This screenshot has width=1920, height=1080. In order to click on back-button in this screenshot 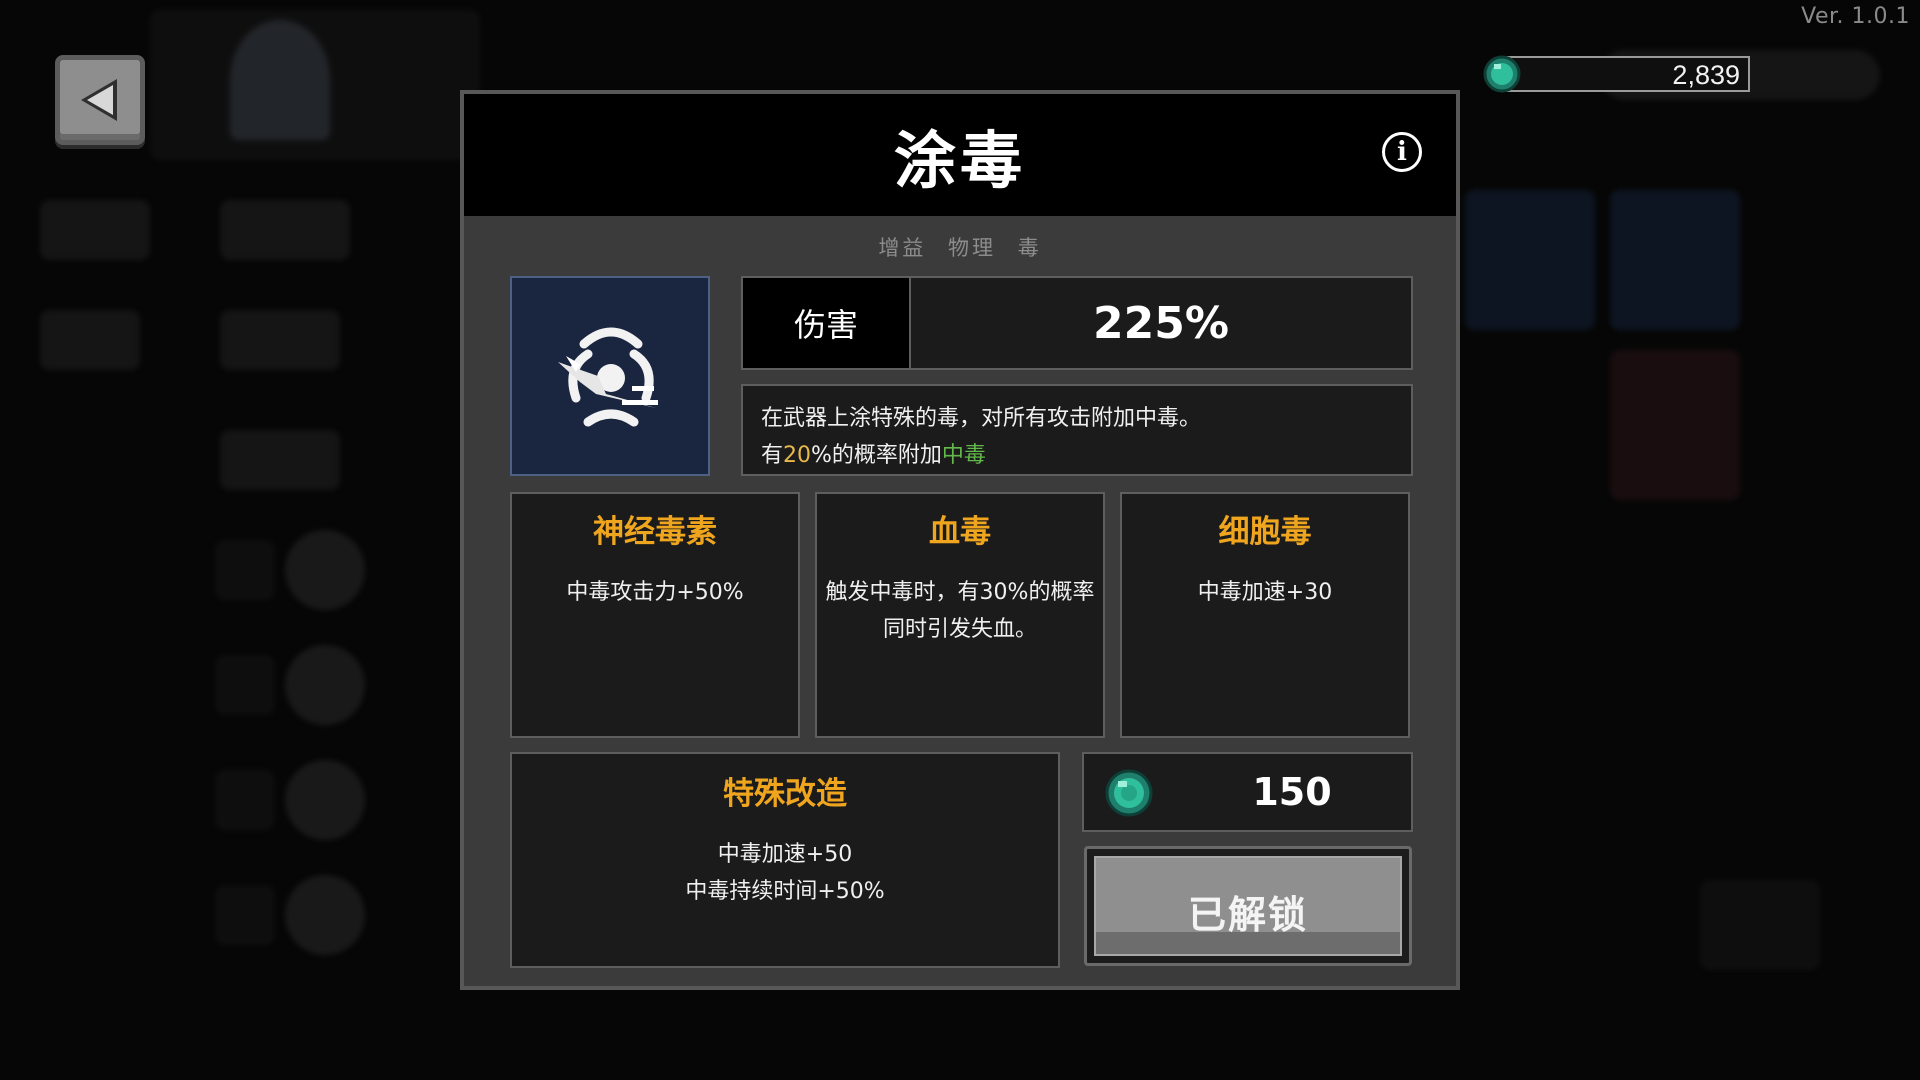, I will do `click(100, 100)`.